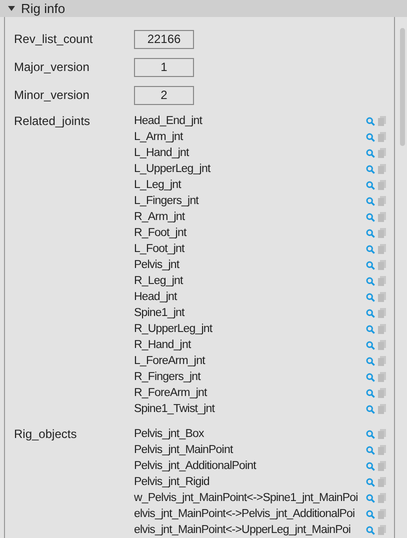 The image size is (407, 538). Describe the element at coordinates (250, 377) in the screenshot. I see `list-item: R_Fingers_jnt` at that location.